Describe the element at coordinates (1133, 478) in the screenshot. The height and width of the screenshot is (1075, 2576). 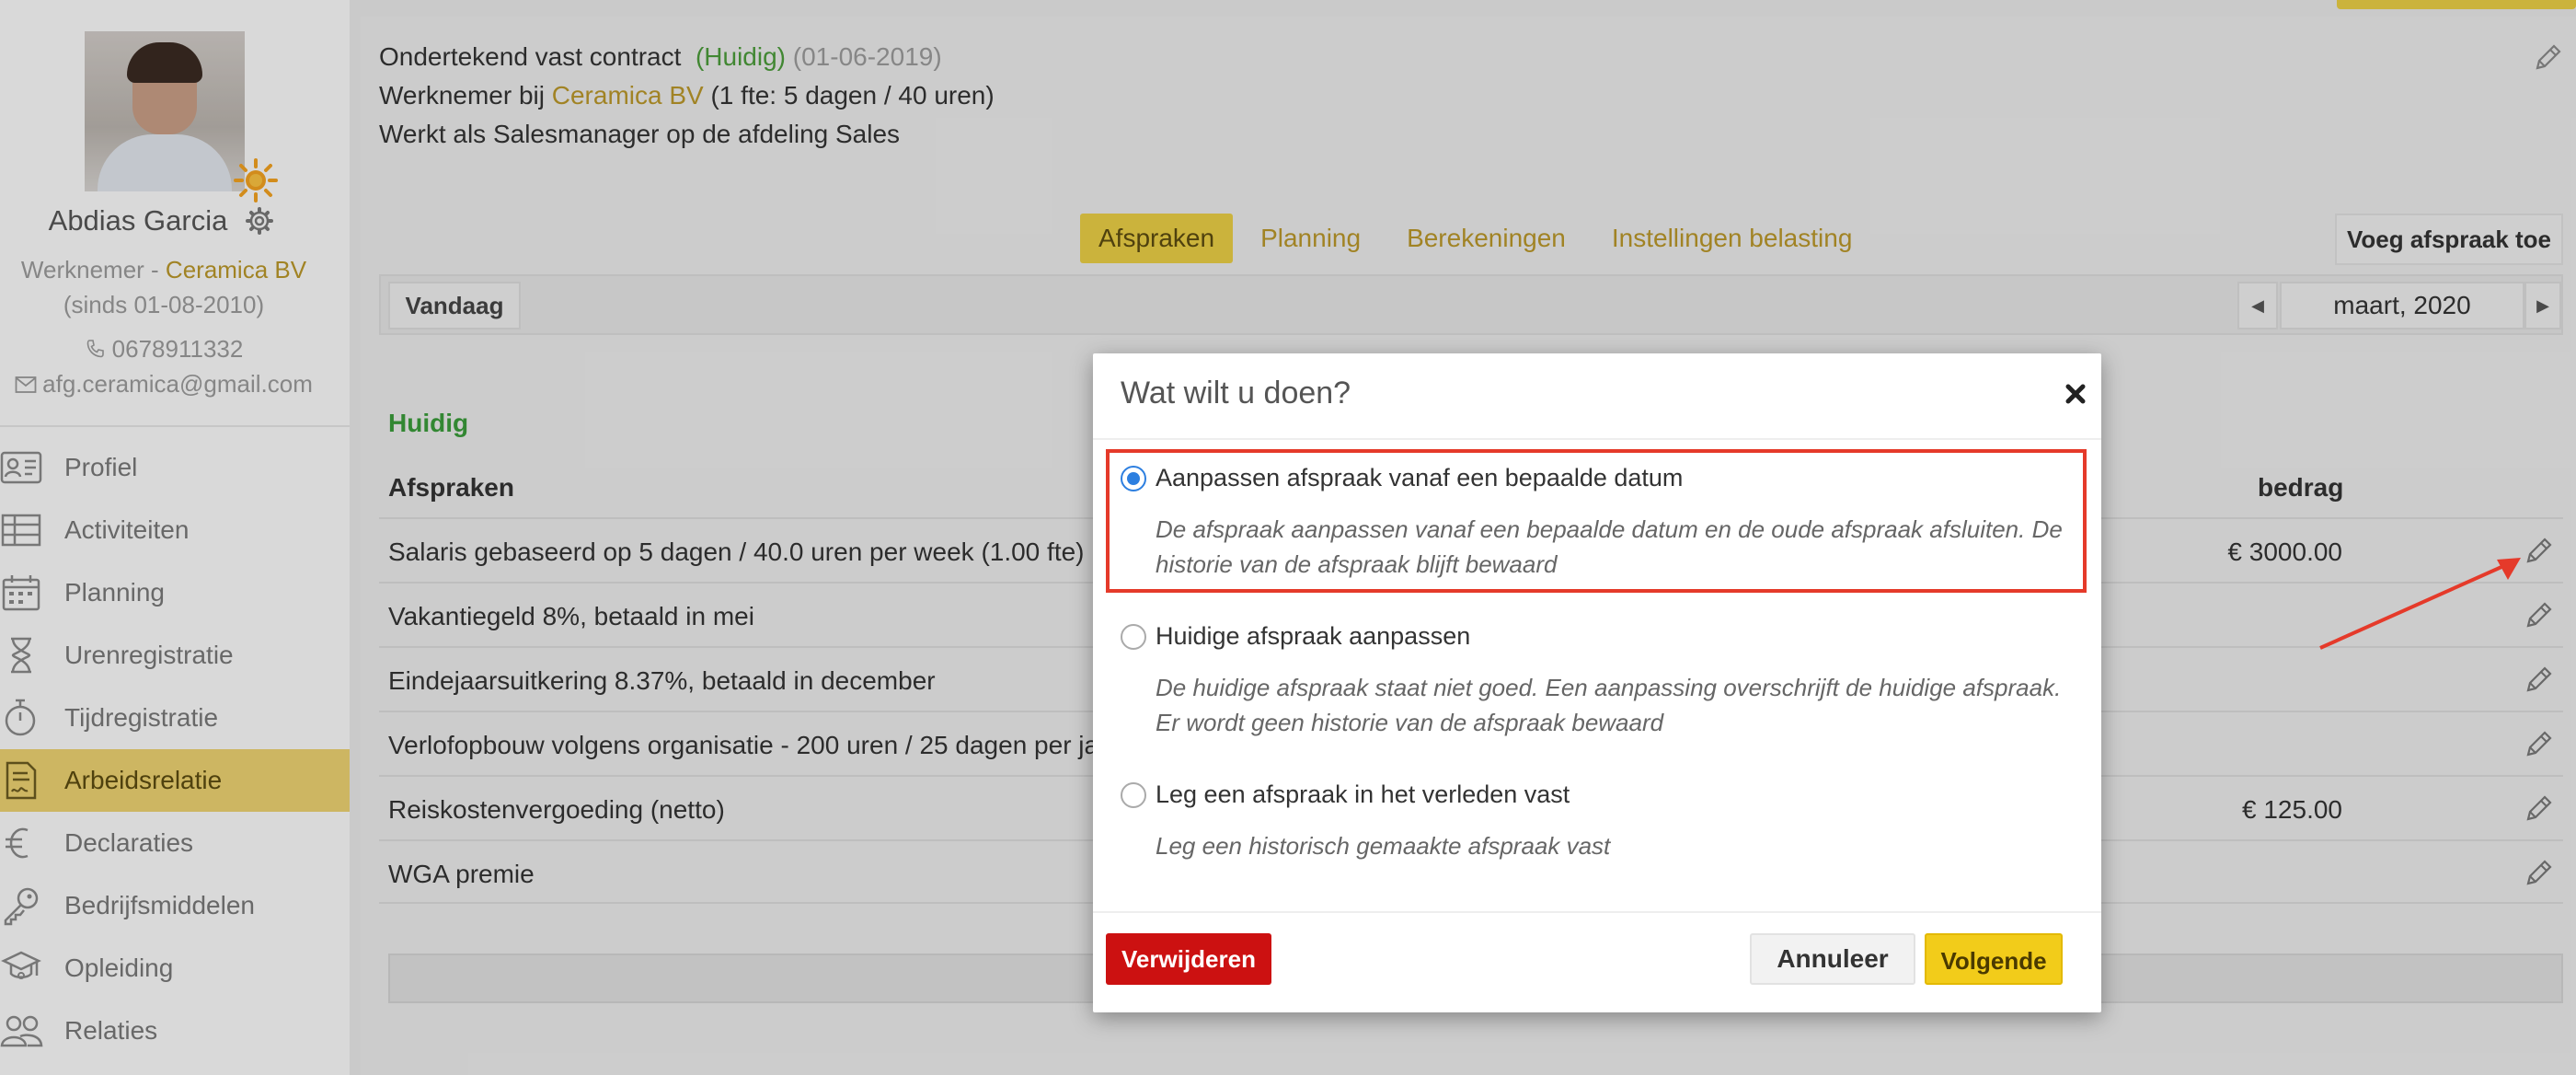
I see `radio-adjust-from-date` at that location.